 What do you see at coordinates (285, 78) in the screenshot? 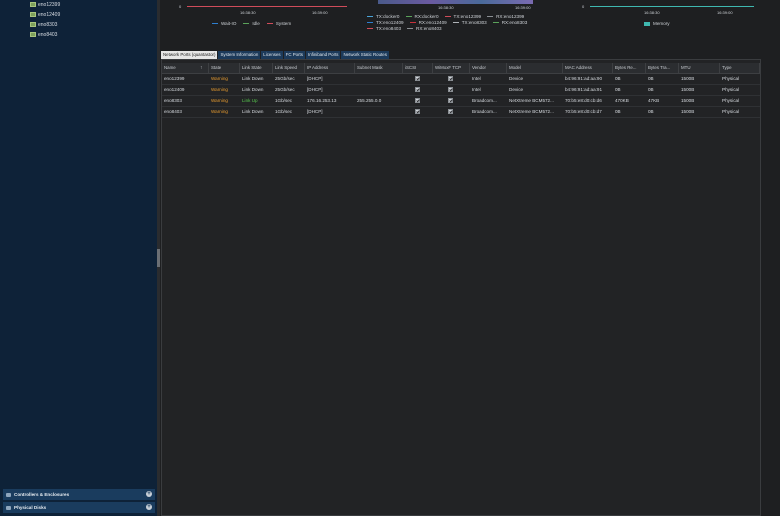
I see `cell-link-speed: 25Gb/sec` at bounding box center [285, 78].